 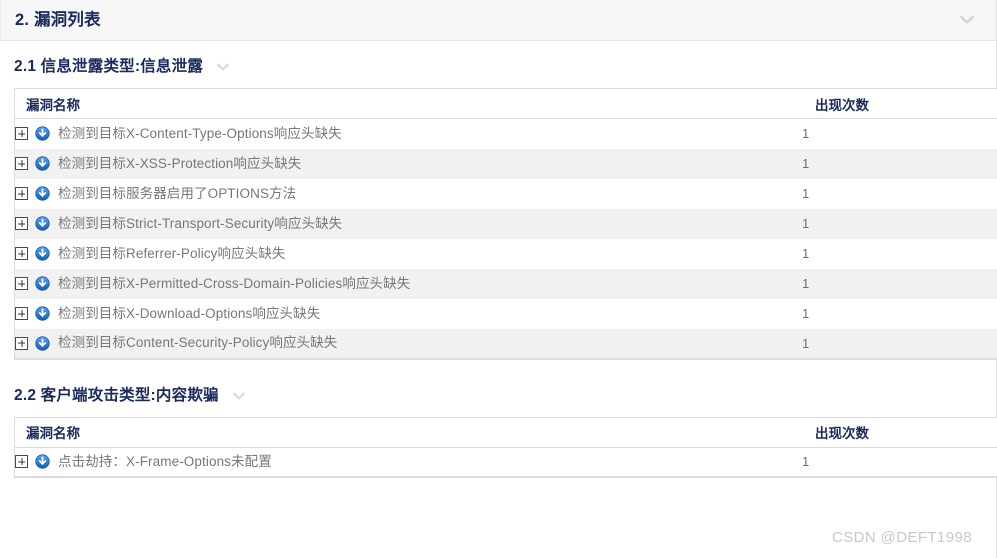 What do you see at coordinates (198, 343) in the screenshot?
I see `vuln-name-label: 检测到目标Content-Security-Policy响应头缺失` at bounding box center [198, 343].